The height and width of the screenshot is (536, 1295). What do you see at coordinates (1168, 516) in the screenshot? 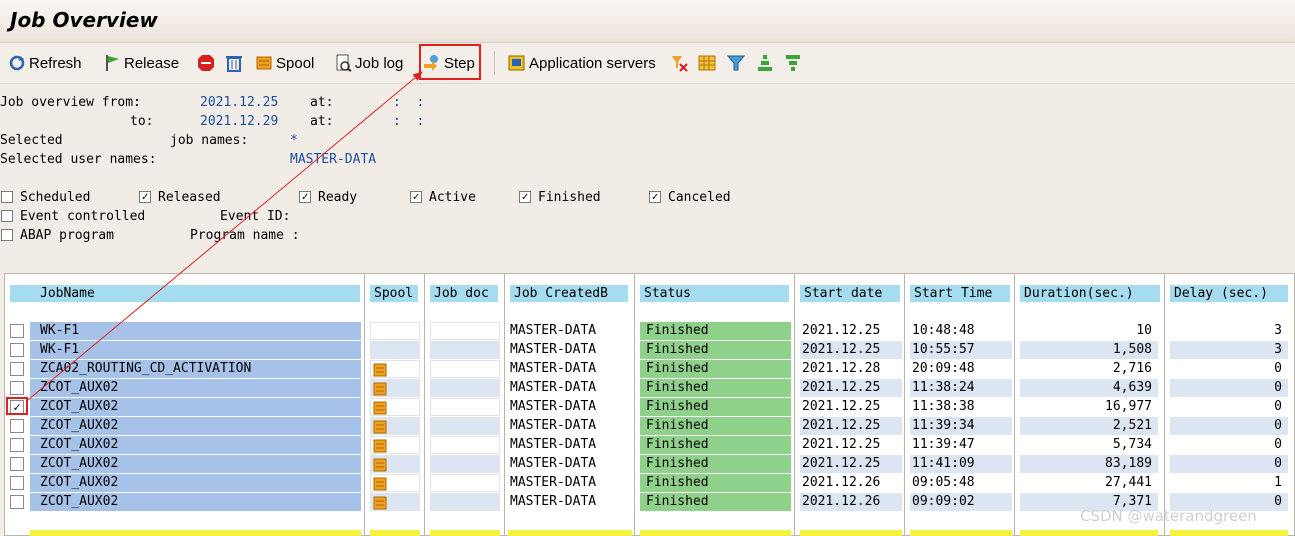
I see `watermark: CSDN @waterandgreen` at bounding box center [1168, 516].